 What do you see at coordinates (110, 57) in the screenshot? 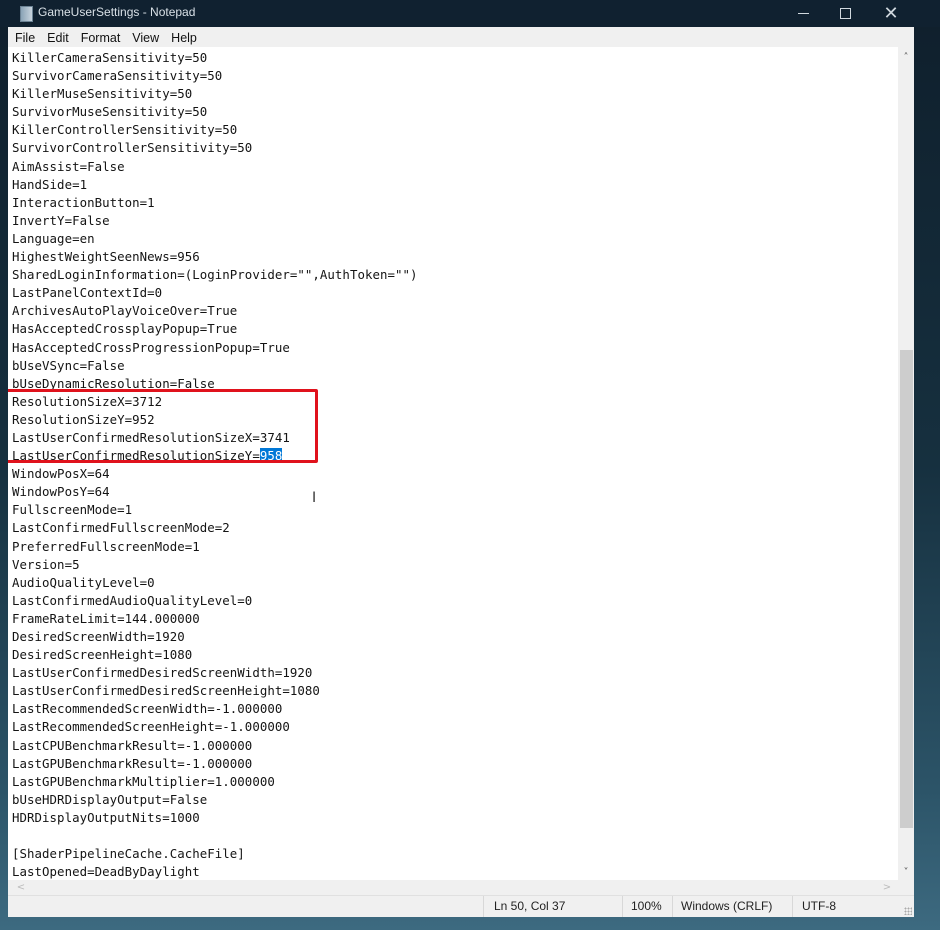
I see `line-text: KillerCameraSensitivity=50` at bounding box center [110, 57].